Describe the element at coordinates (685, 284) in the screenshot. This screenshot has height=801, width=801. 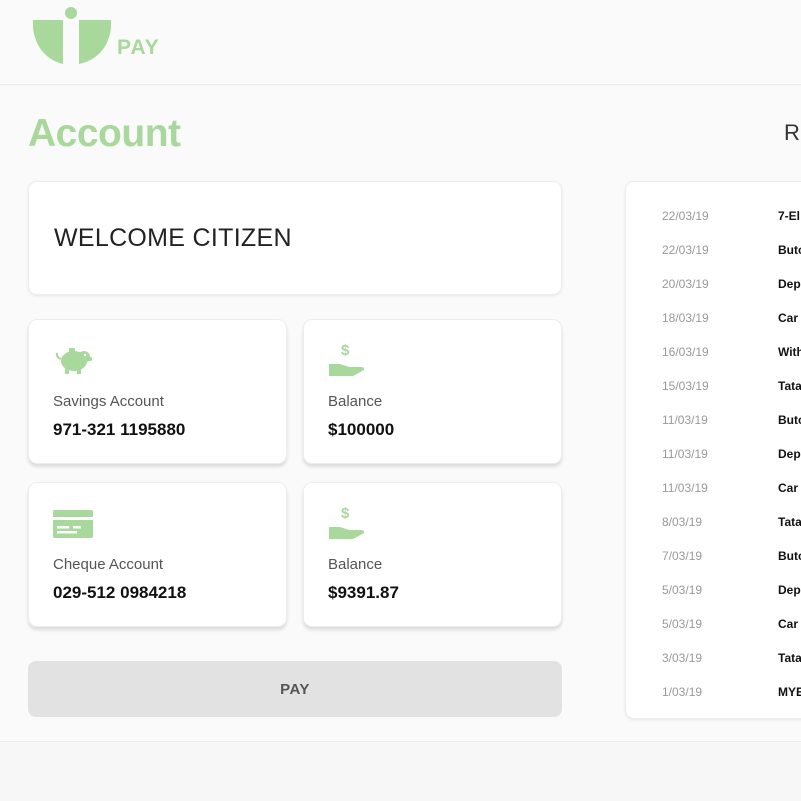
I see `transaction-date: 20/03/19` at that location.